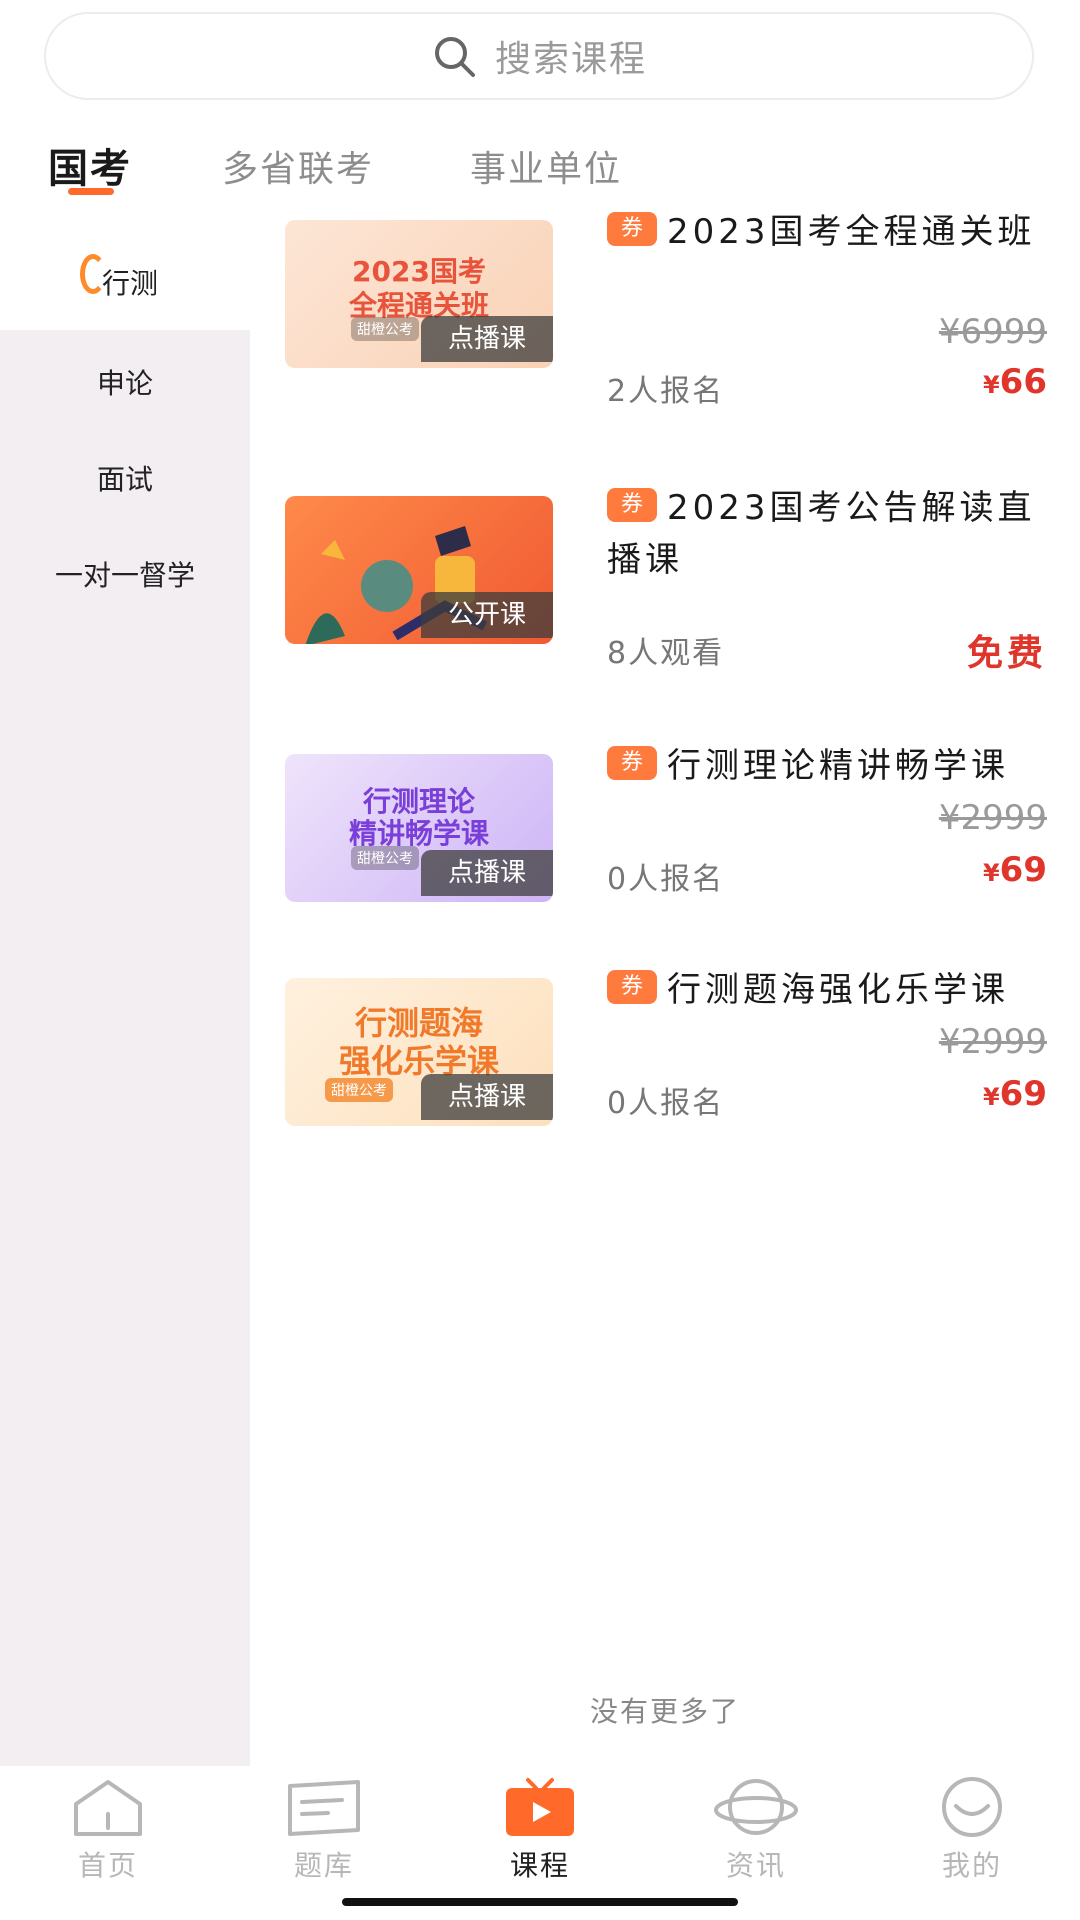 The width and height of the screenshot is (1080, 1920). What do you see at coordinates (971, 1865) in the screenshot?
I see `nav-label: 我的` at bounding box center [971, 1865].